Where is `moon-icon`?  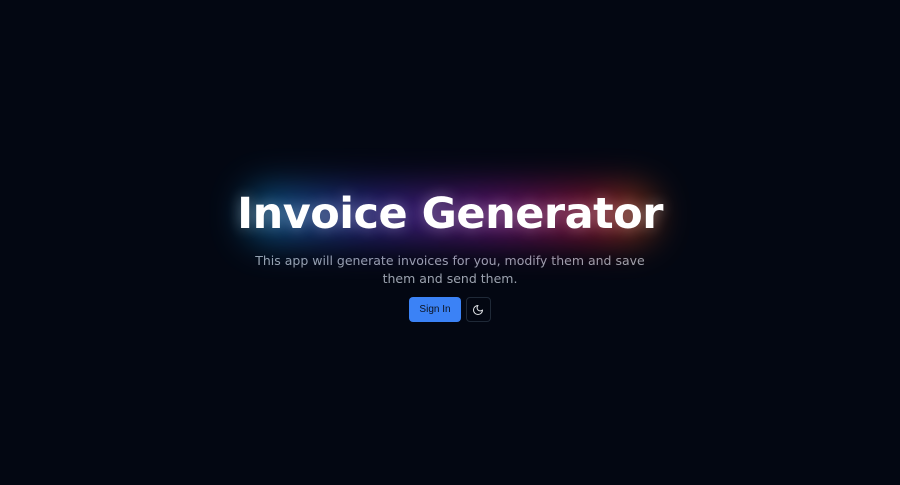 moon-icon is located at coordinates (478, 310).